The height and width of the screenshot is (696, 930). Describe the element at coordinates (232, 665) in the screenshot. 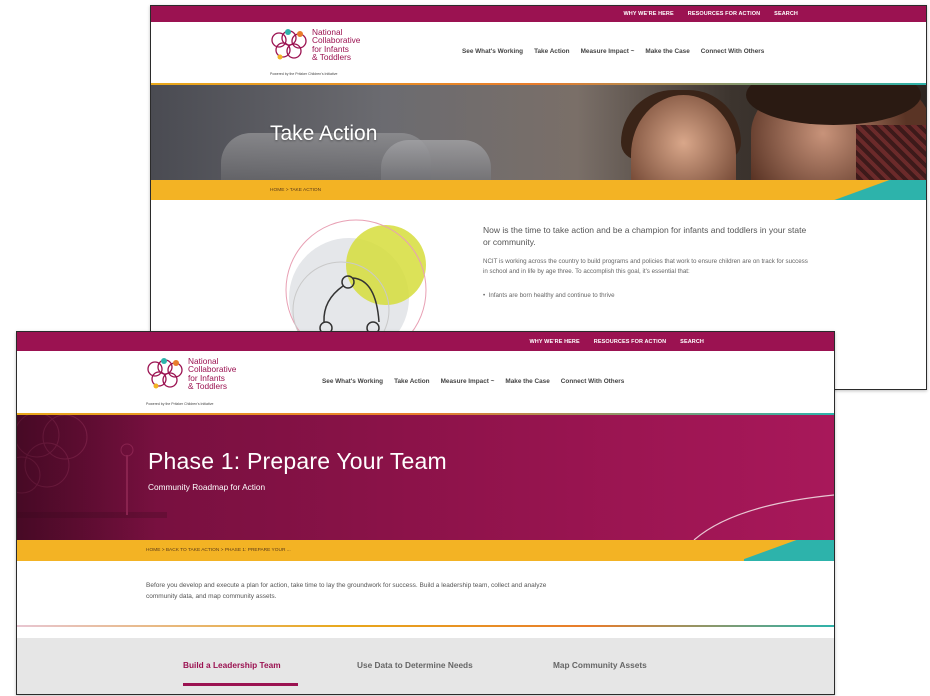

I see `tab-build-leadership-team: Build a Leadership Team` at that location.